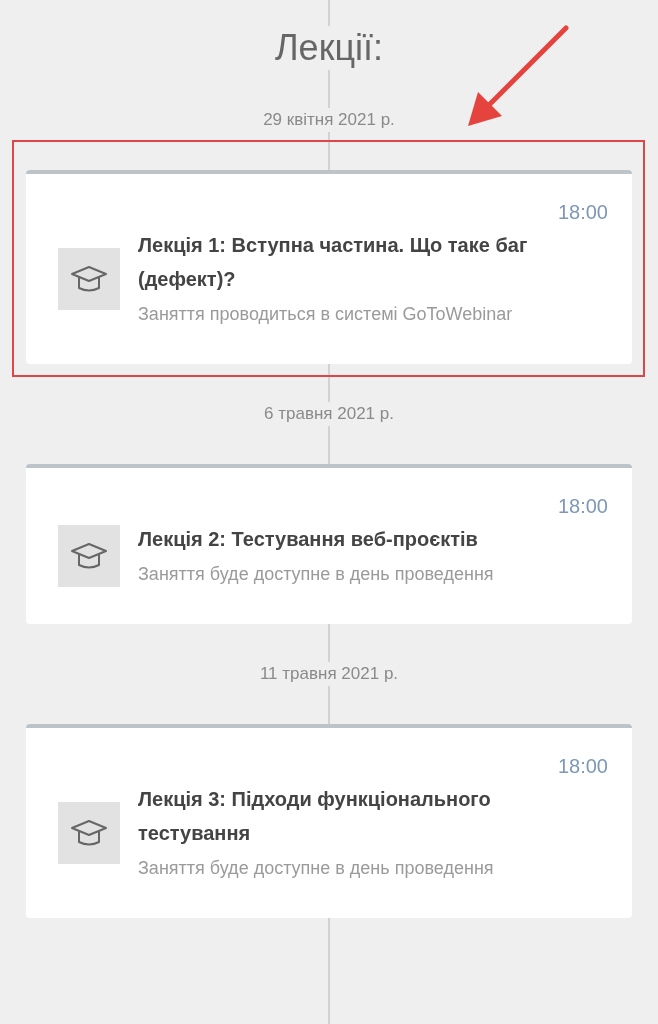 This screenshot has width=658, height=1024. What do you see at coordinates (308, 539) in the screenshot?
I see `lecture-title: Лекція 2: Тестування веб-проєктів` at bounding box center [308, 539].